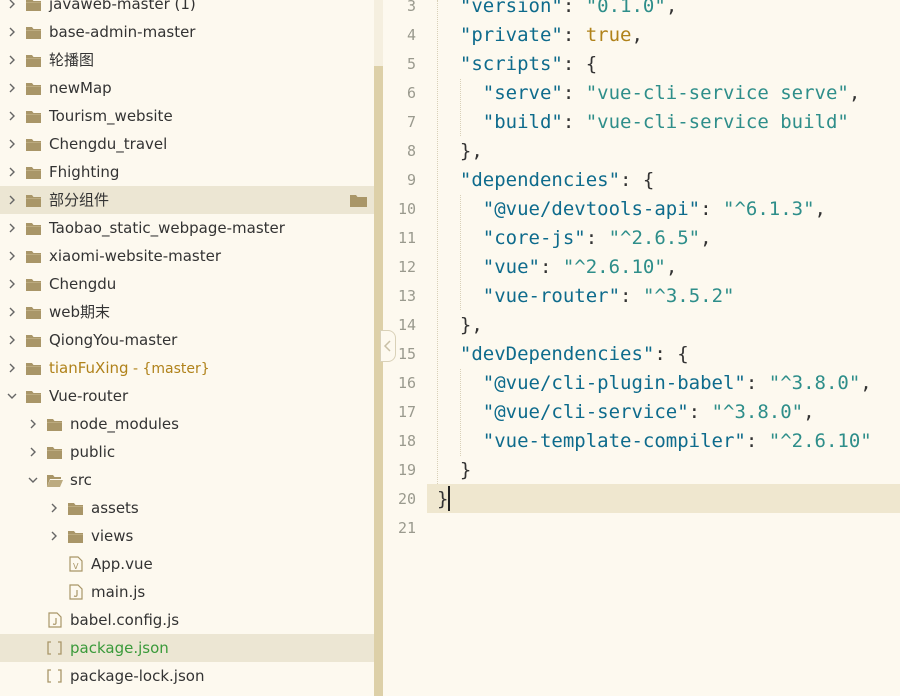 The height and width of the screenshot is (696, 900). I want to click on tree-item: newMap, so click(187, 88).